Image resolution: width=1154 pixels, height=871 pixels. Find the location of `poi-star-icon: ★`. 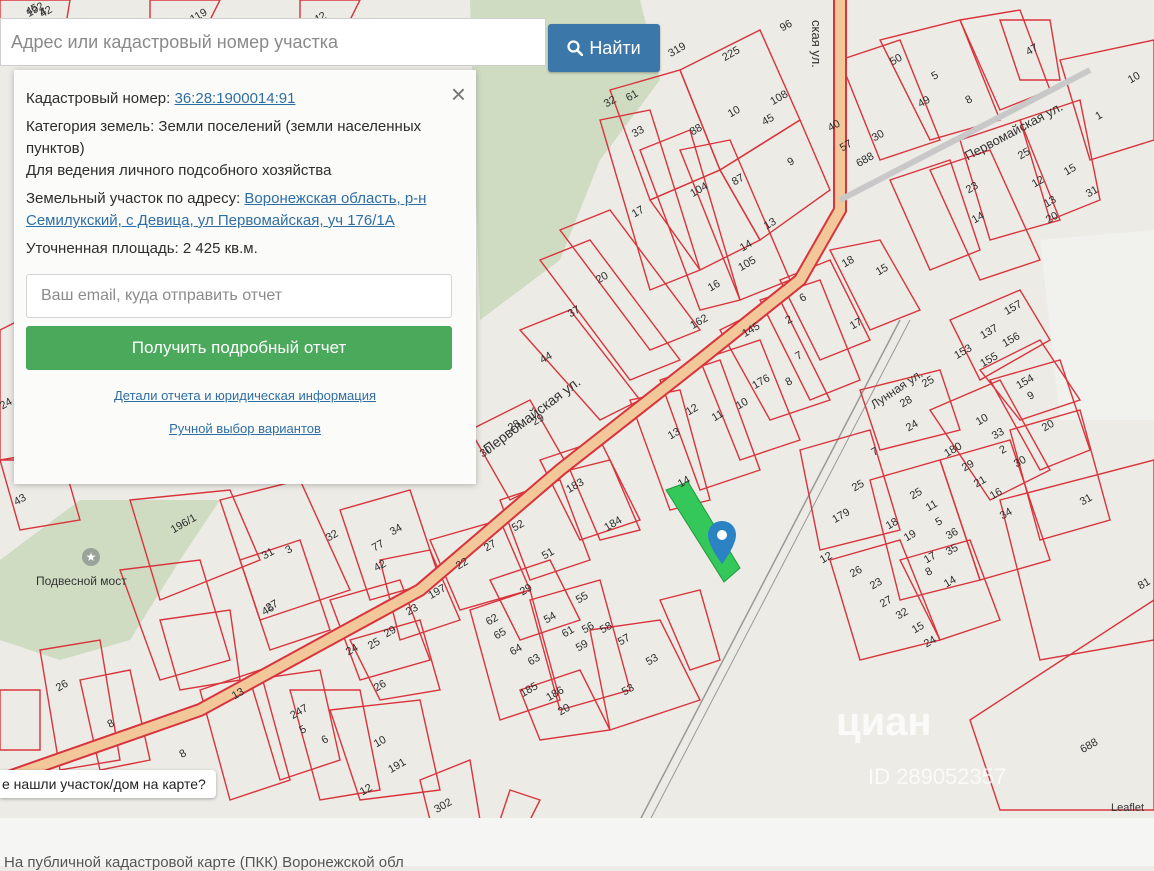

poi-star-icon: ★ is located at coordinates (91, 557).